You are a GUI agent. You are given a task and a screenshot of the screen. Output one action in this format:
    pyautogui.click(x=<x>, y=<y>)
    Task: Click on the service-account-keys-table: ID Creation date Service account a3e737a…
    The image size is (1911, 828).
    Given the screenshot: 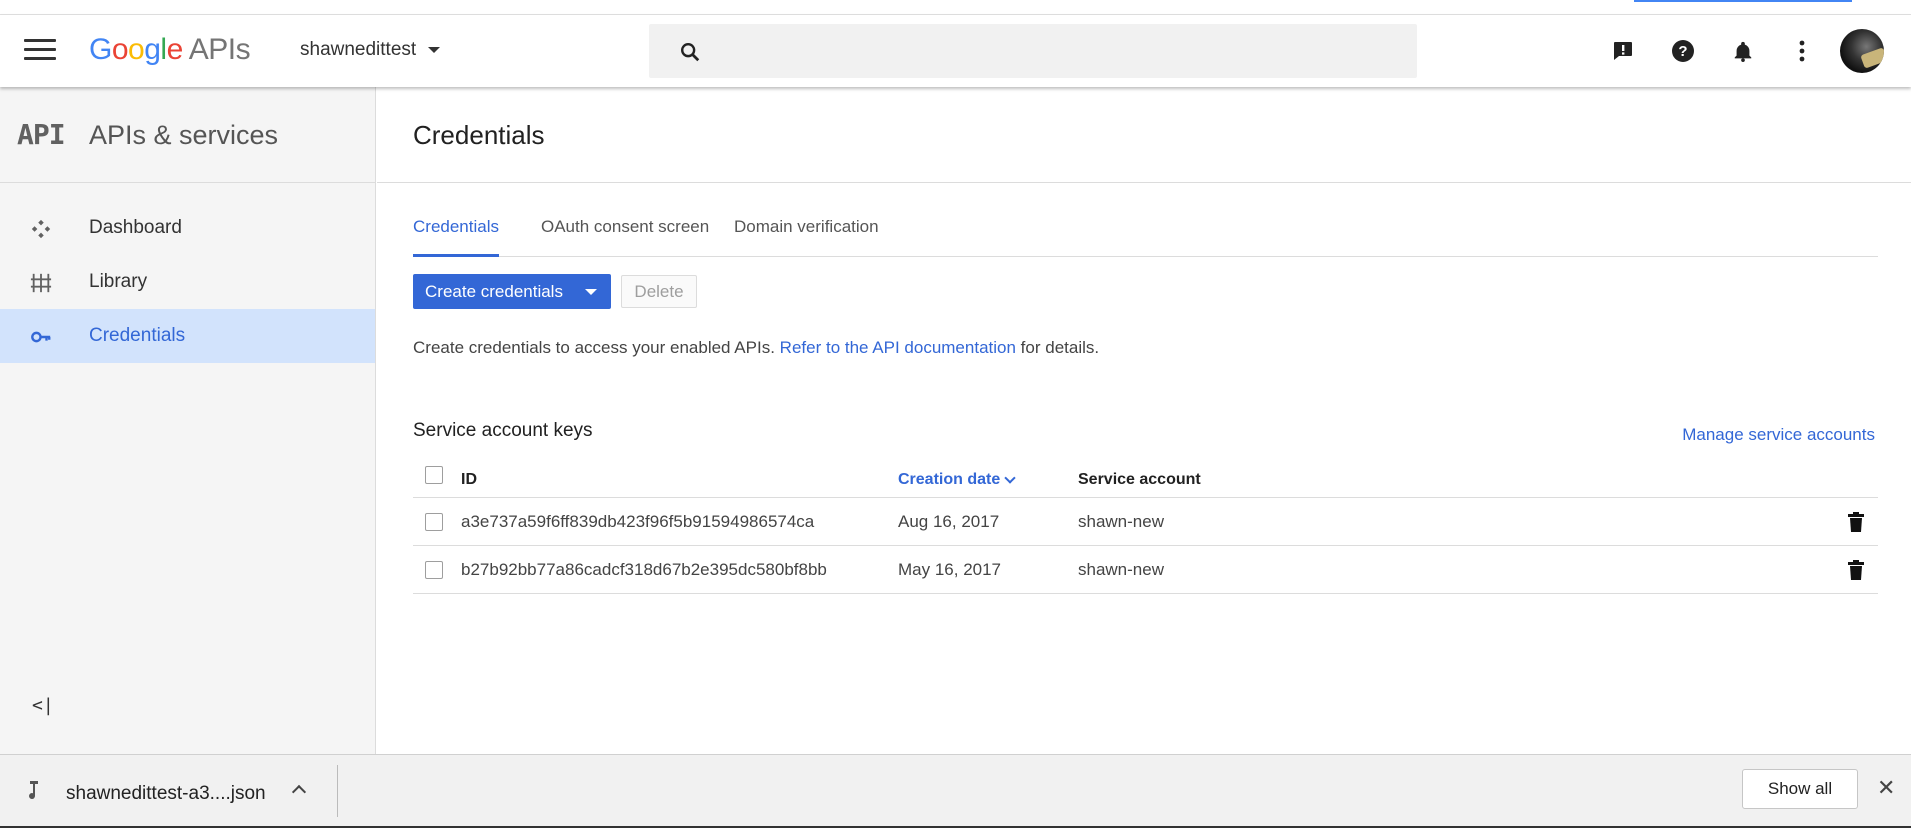 What is the action you would take?
    pyautogui.click(x=1145, y=522)
    